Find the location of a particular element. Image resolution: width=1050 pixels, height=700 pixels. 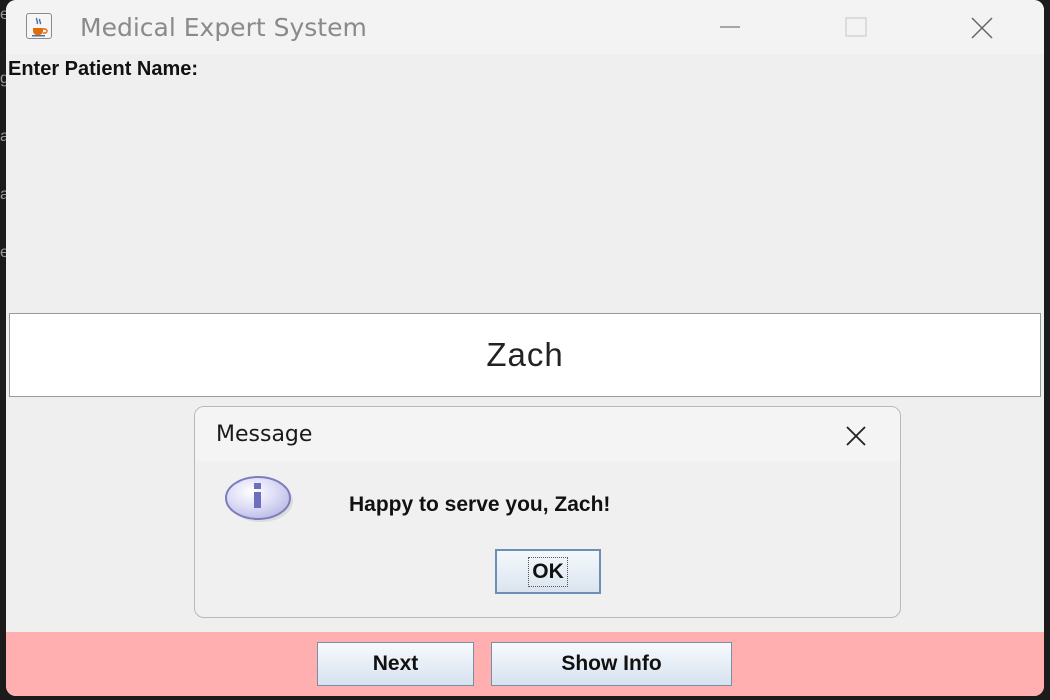

java-cup-icon is located at coordinates (39, 26).